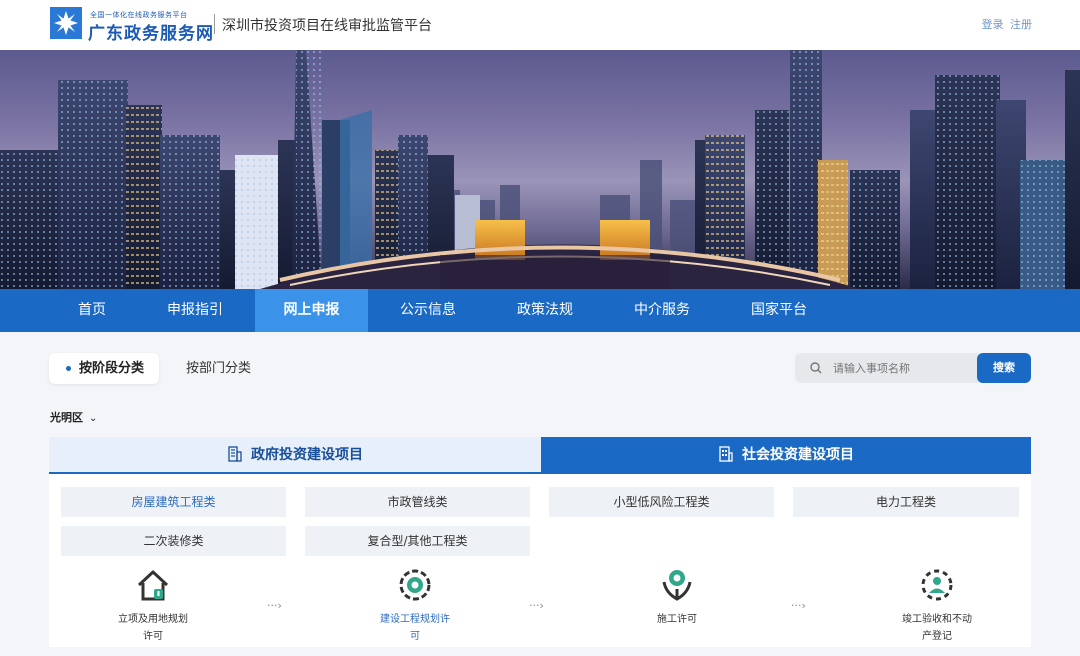 The height and width of the screenshot is (656, 1080). I want to click on step-project-land-planning: 立项及用地规划 许可, so click(153, 605).